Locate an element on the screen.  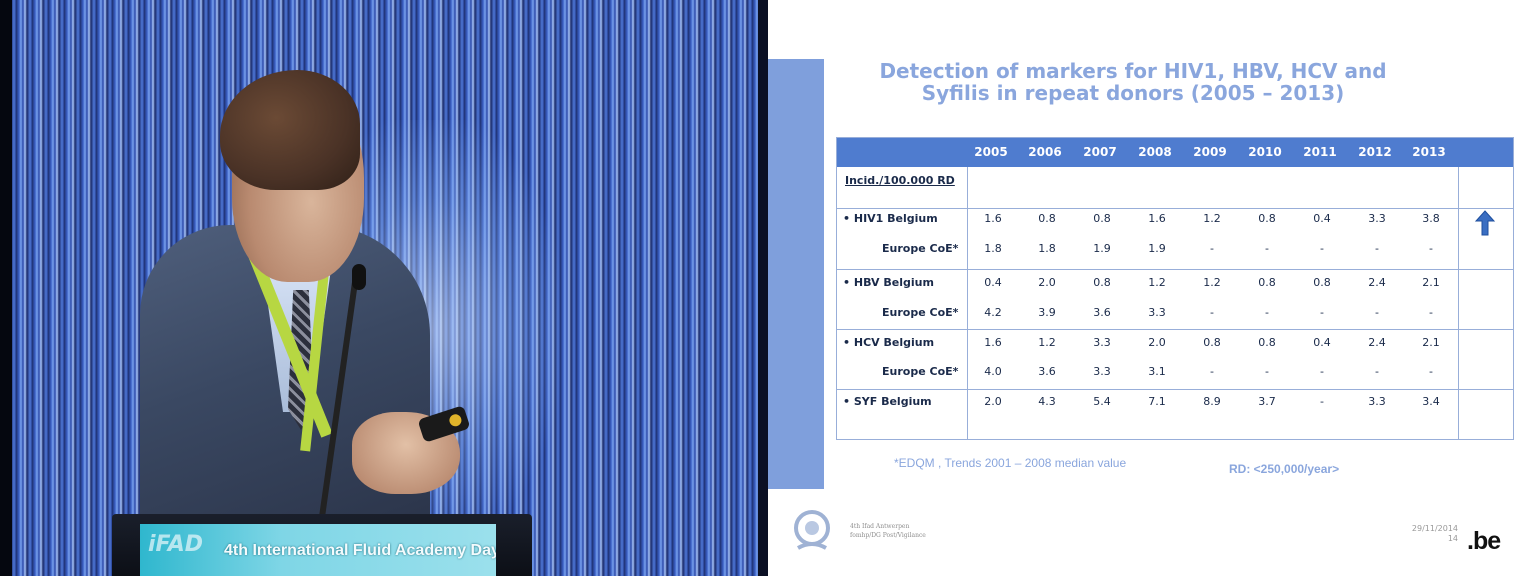
microphone-icon is located at coordinates (359, 277).